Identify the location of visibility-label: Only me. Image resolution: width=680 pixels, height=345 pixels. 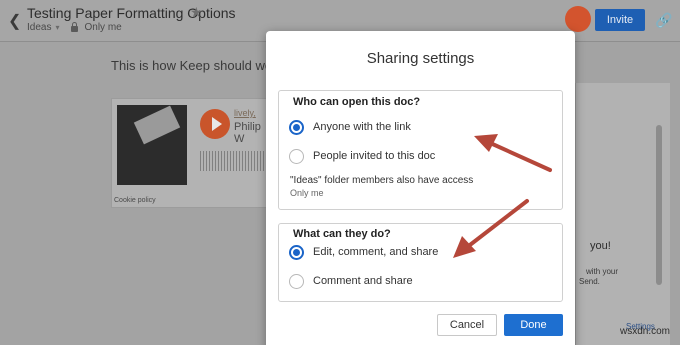
(103, 27).